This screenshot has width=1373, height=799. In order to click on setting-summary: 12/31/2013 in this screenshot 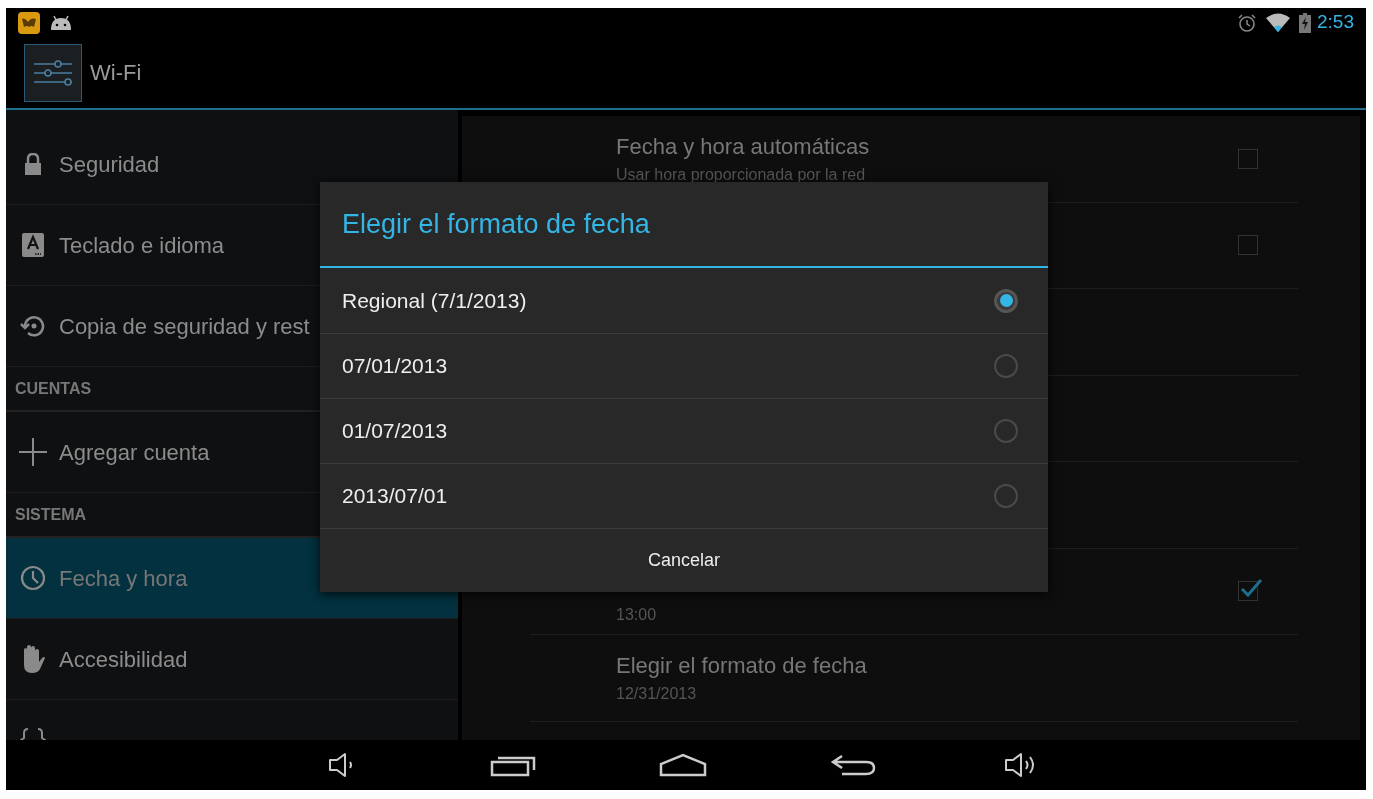, I will do `click(657, 694)`.